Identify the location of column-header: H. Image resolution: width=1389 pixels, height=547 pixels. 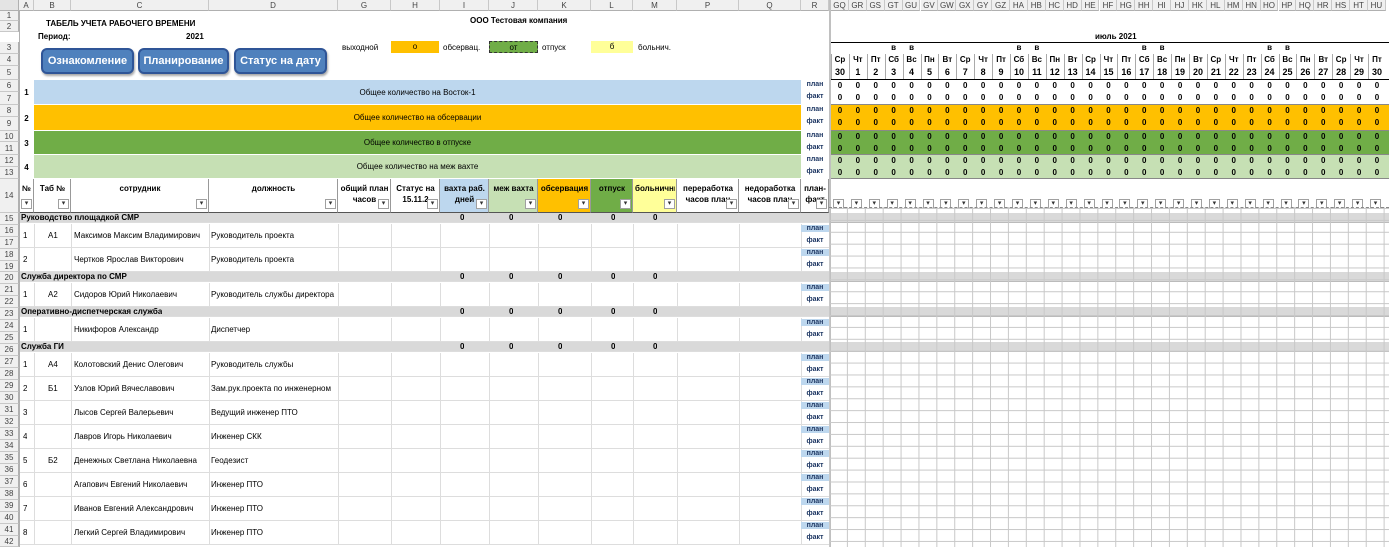
(415, 5).